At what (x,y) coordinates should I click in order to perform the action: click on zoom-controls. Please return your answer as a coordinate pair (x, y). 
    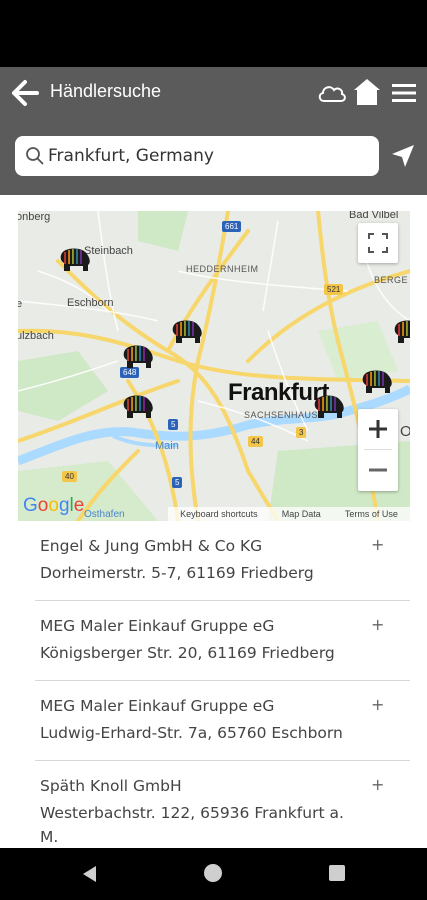
    Looking at the image, I should click on (378, 450).